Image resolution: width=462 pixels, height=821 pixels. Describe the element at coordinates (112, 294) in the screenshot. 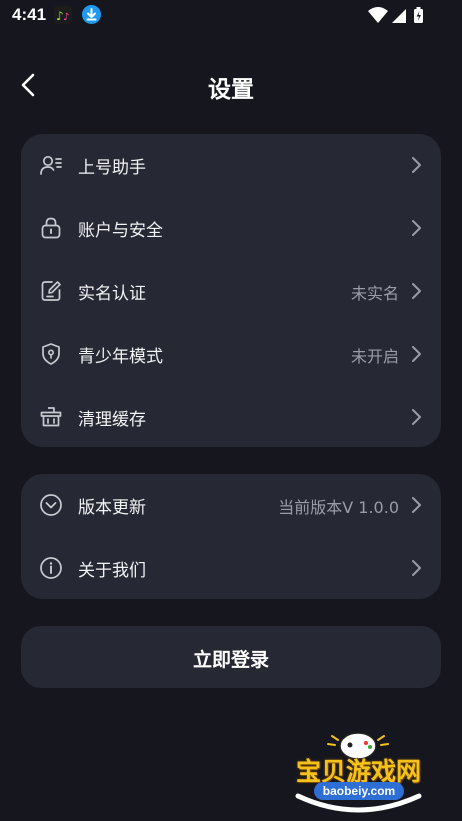

I see `row-label: 实名认证` at that location.